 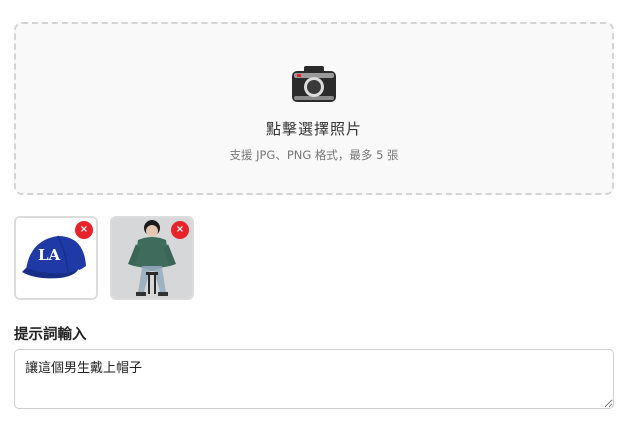 I want to click on upload-title: 點擊選擇照片, so click(x=313, y=129).